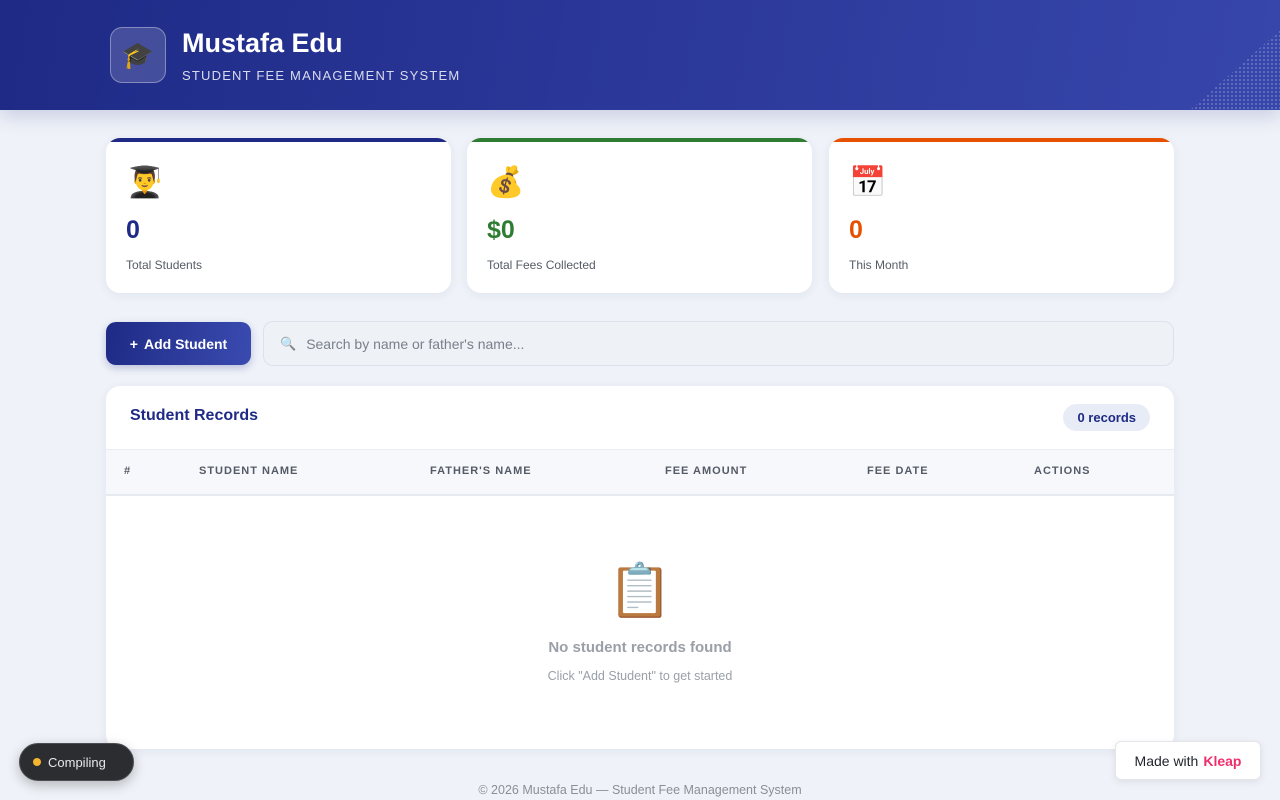 The height and width of the screenshot is (800, 1280). Describe the element at coordinates (1235, 70) in the screenshot. I see `header-dot-pattern` at that location.